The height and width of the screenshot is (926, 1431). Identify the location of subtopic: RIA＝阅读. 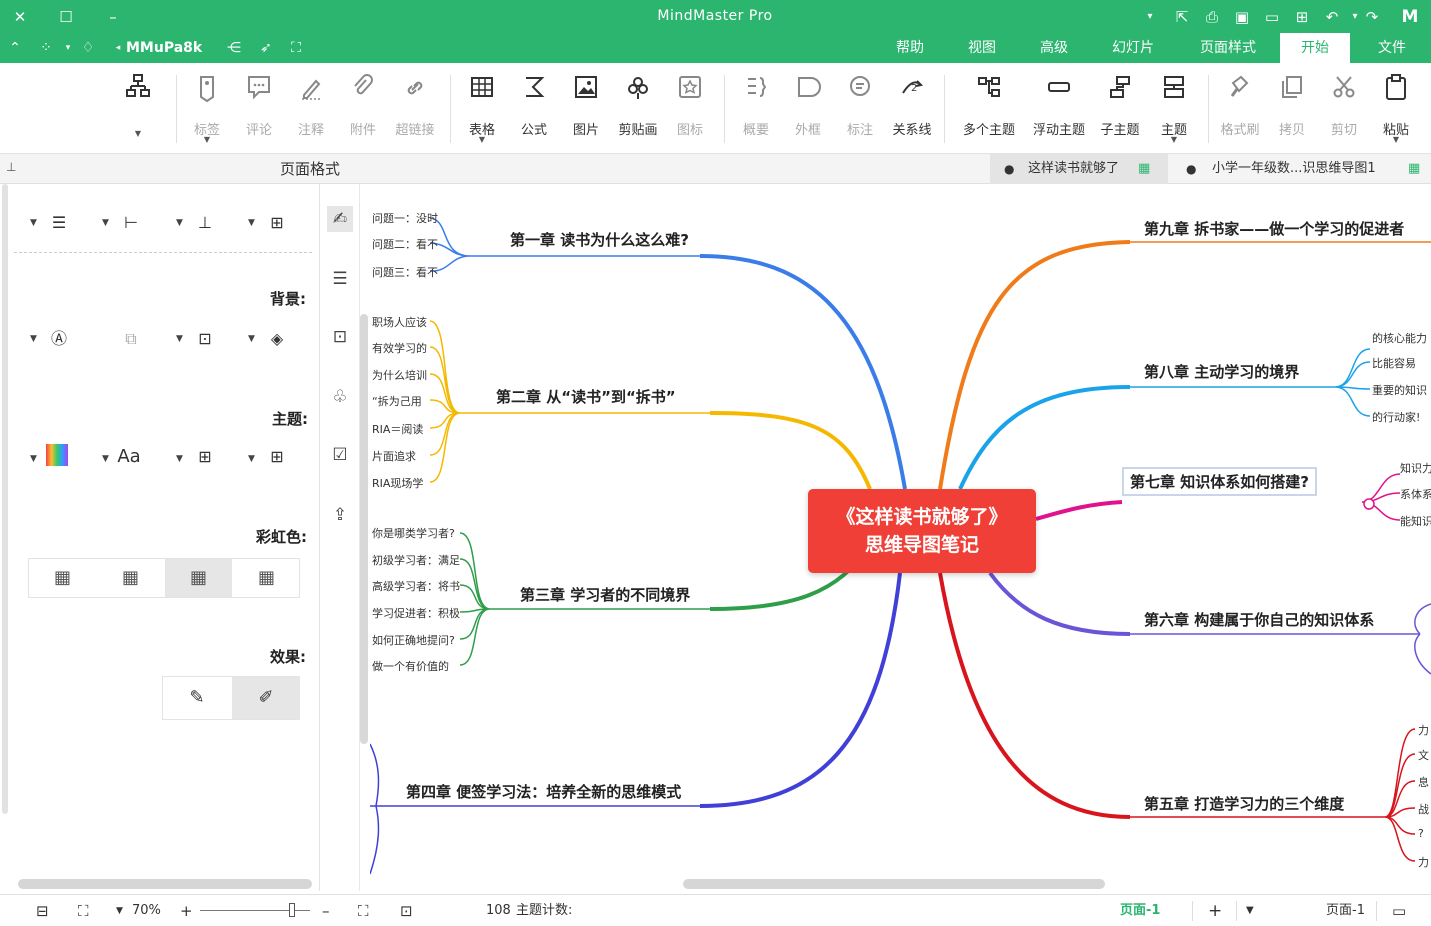
(397, 429).